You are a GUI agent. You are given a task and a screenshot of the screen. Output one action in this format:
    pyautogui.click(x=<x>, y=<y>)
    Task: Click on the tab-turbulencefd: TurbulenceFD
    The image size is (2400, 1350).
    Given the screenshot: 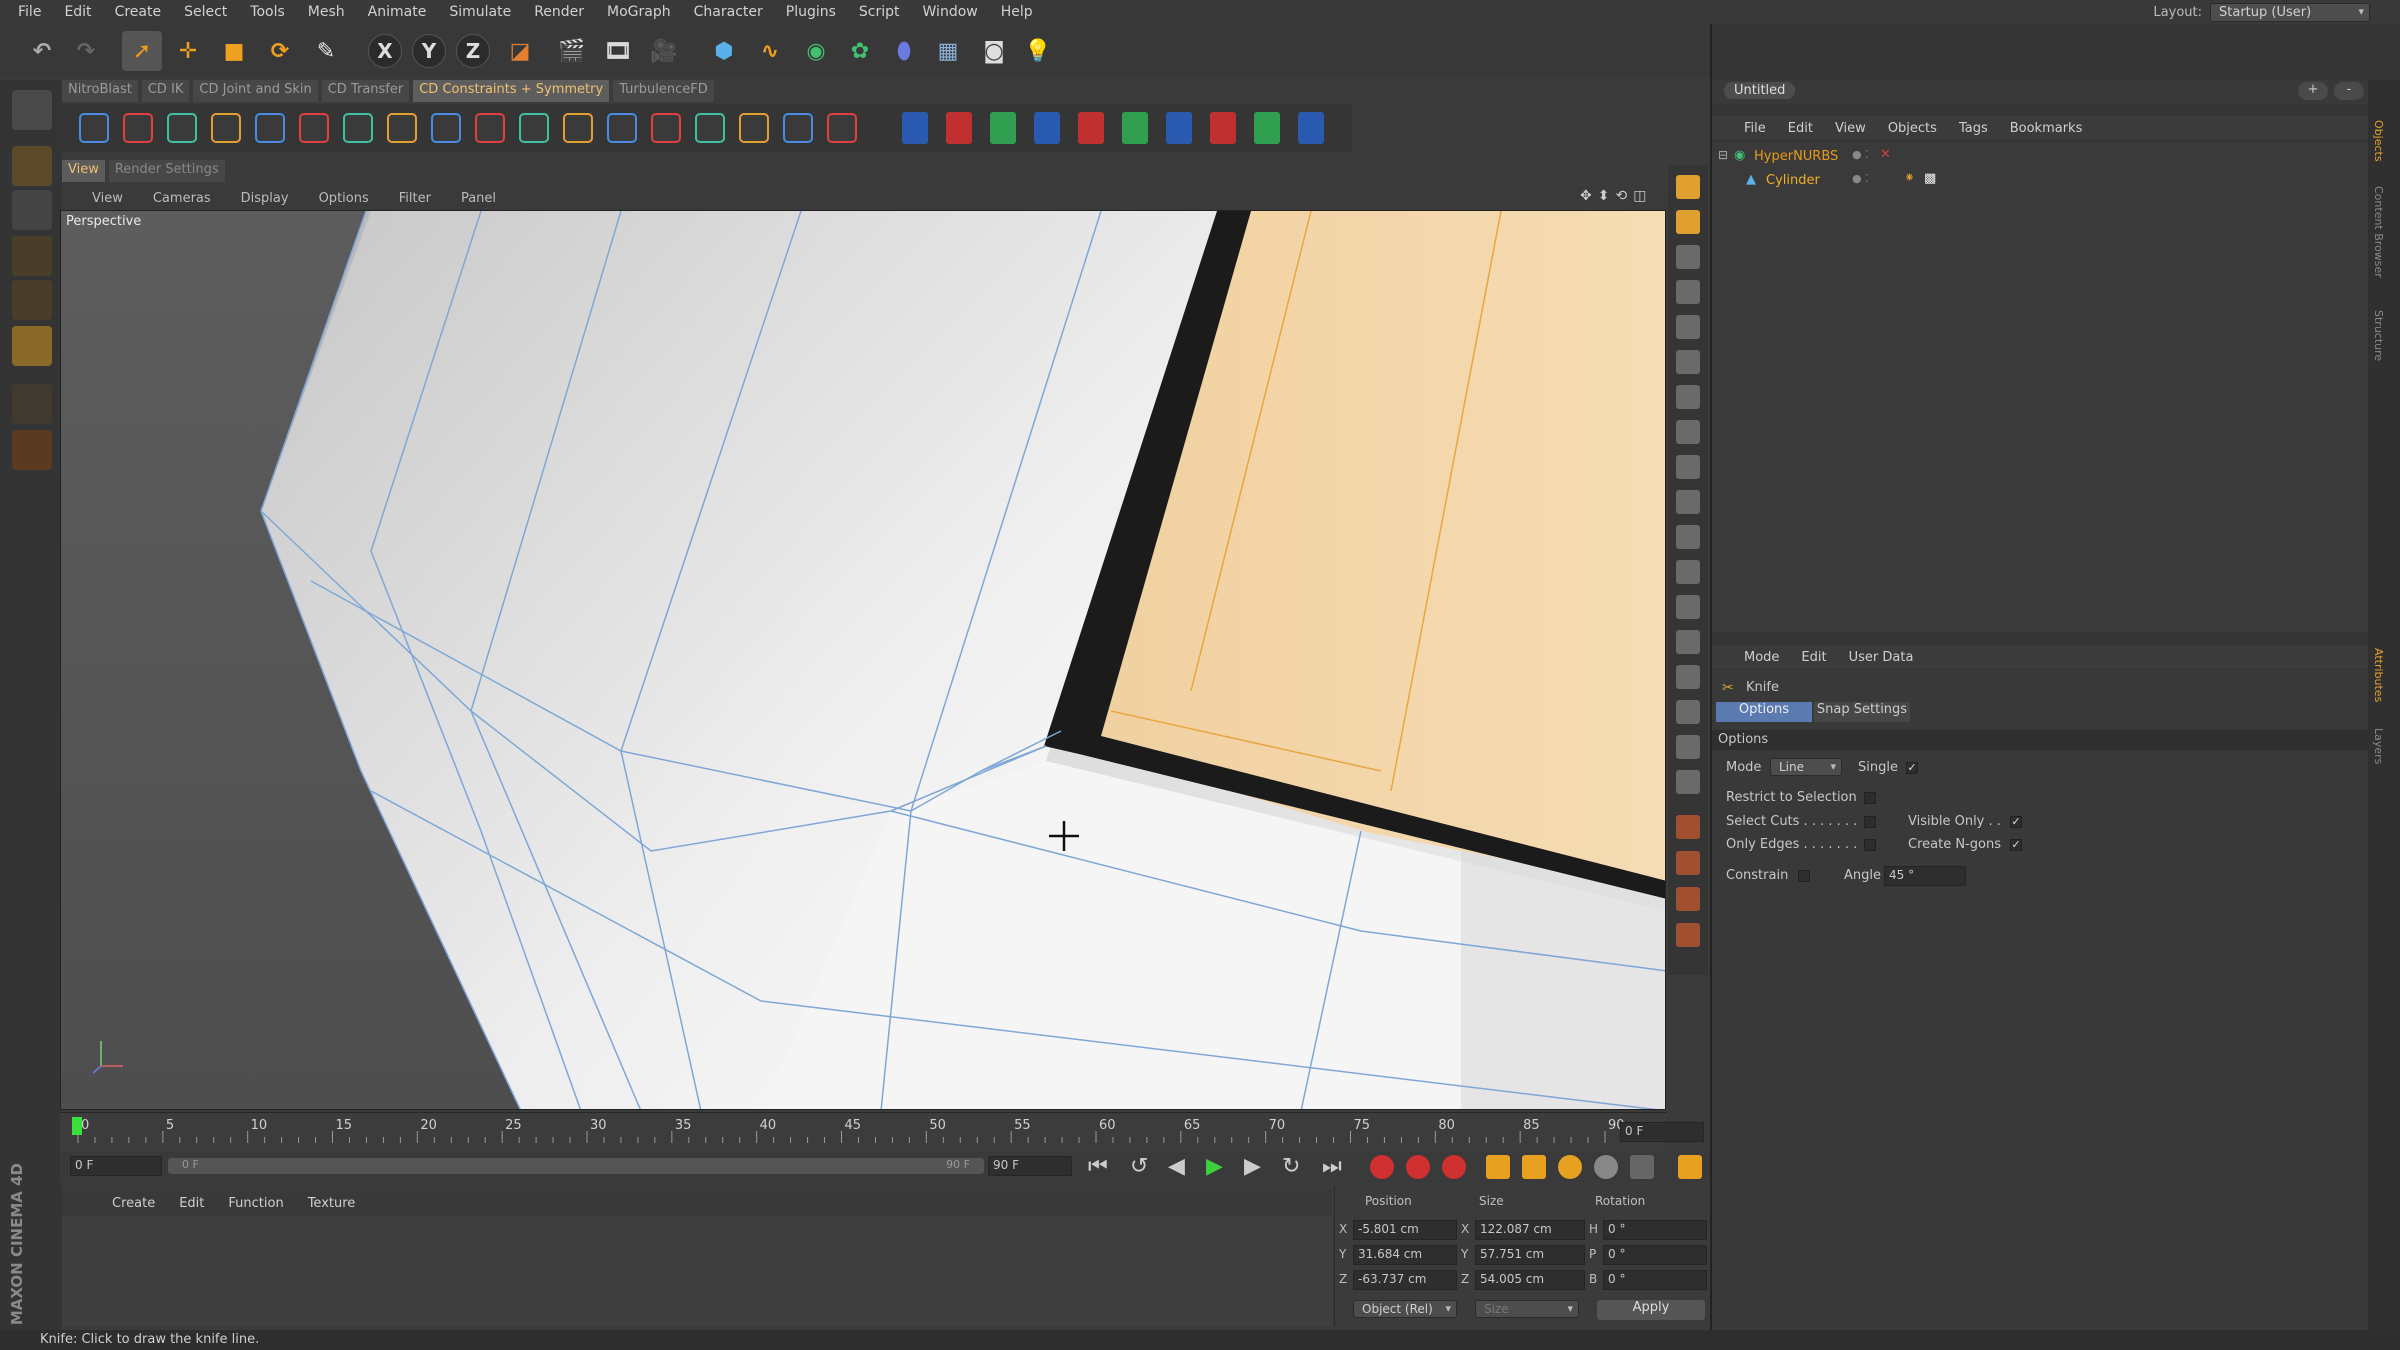 What is the action you would take?
    pyautogui.click(x=663, y=91)
    